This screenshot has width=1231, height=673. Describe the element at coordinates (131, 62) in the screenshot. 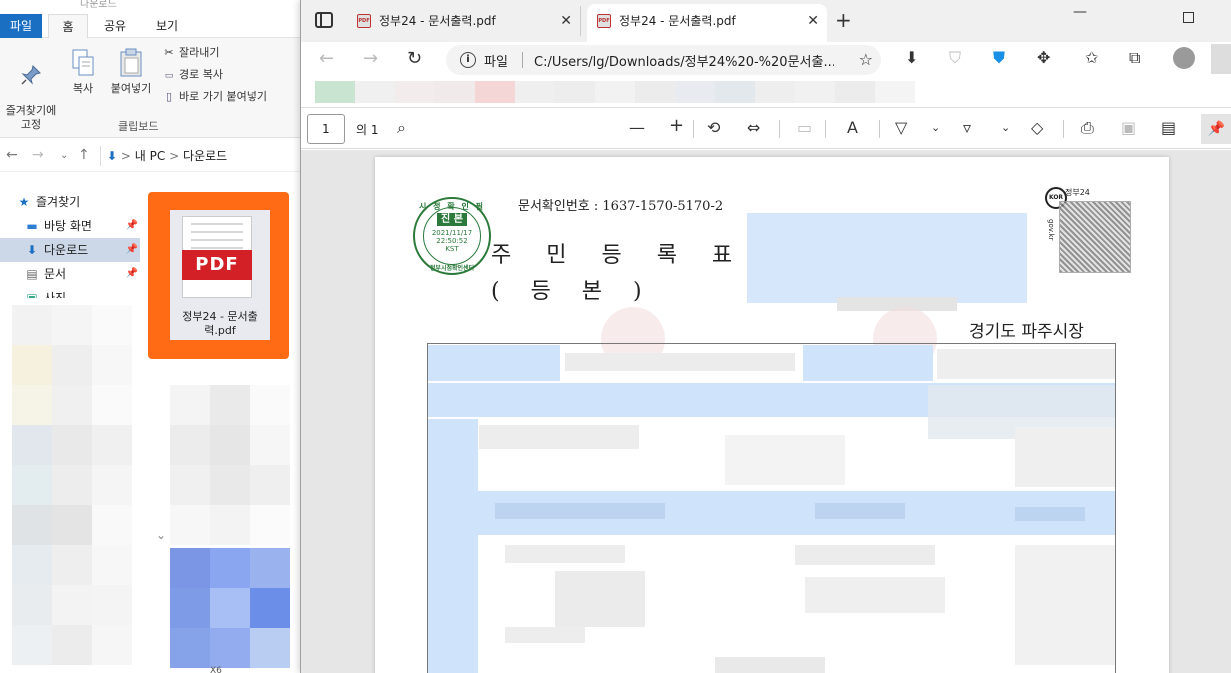

I see `clipboard-icon` at that location.